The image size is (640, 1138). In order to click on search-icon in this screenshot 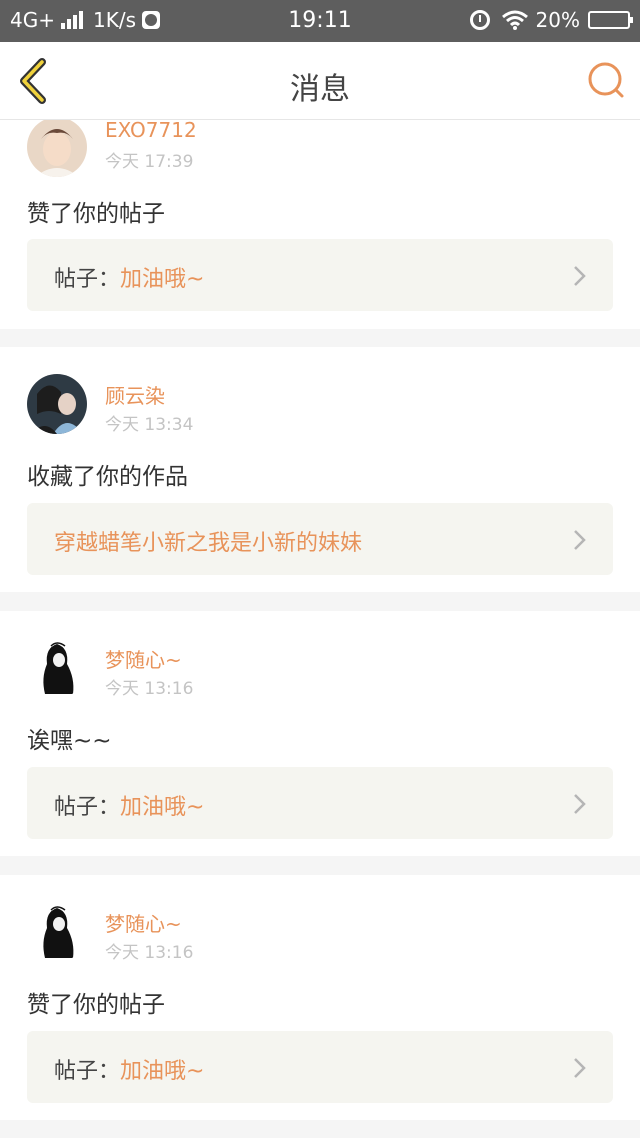, I will do `click(606, 80)`.